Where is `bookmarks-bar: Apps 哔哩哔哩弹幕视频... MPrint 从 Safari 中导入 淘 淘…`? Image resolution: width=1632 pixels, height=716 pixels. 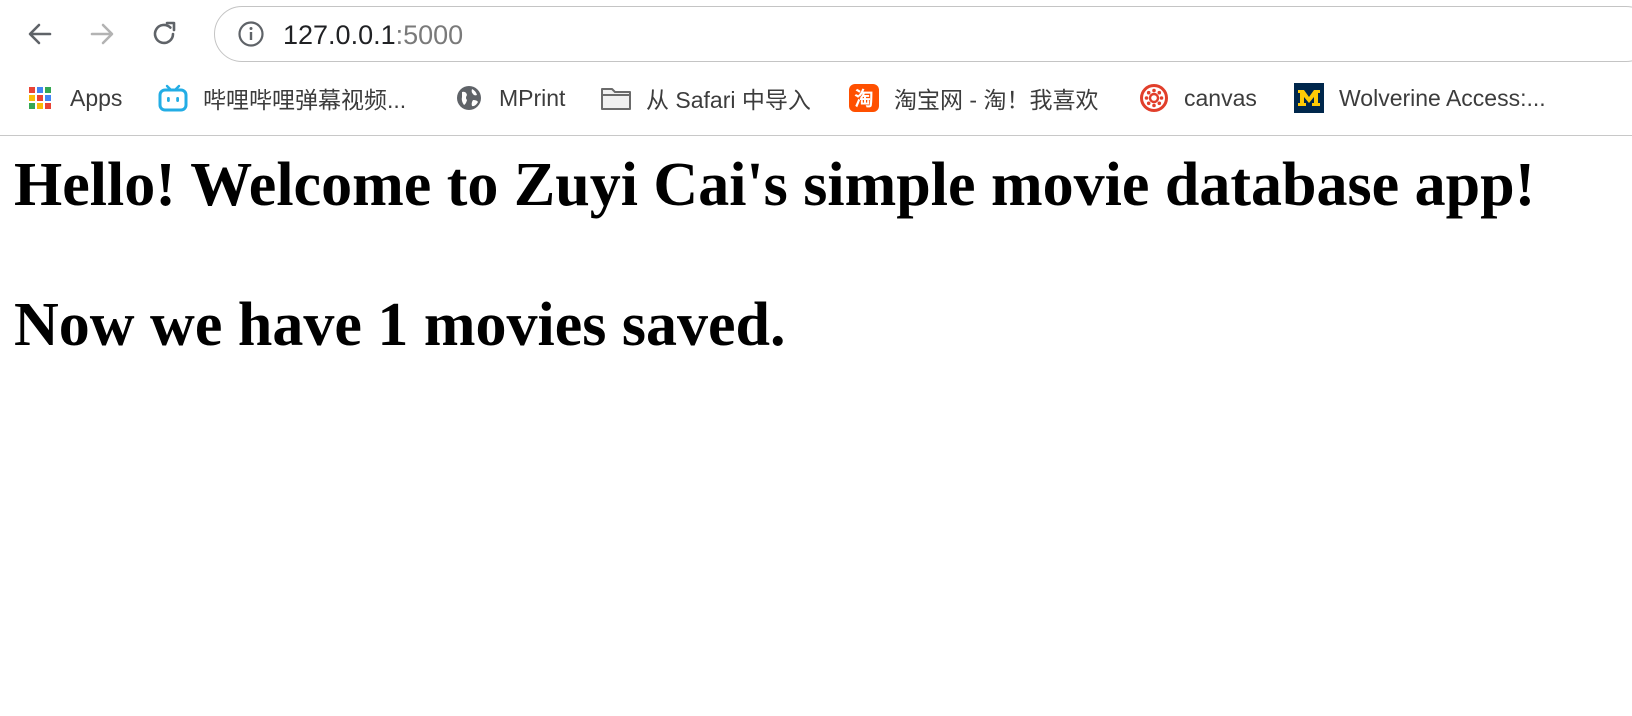
bookmarks-bar: Apps 哔哩哔哩弹幕视频... MPrint 从 Safari 中导入 淘 淘… is located at coordinates (816, 98).